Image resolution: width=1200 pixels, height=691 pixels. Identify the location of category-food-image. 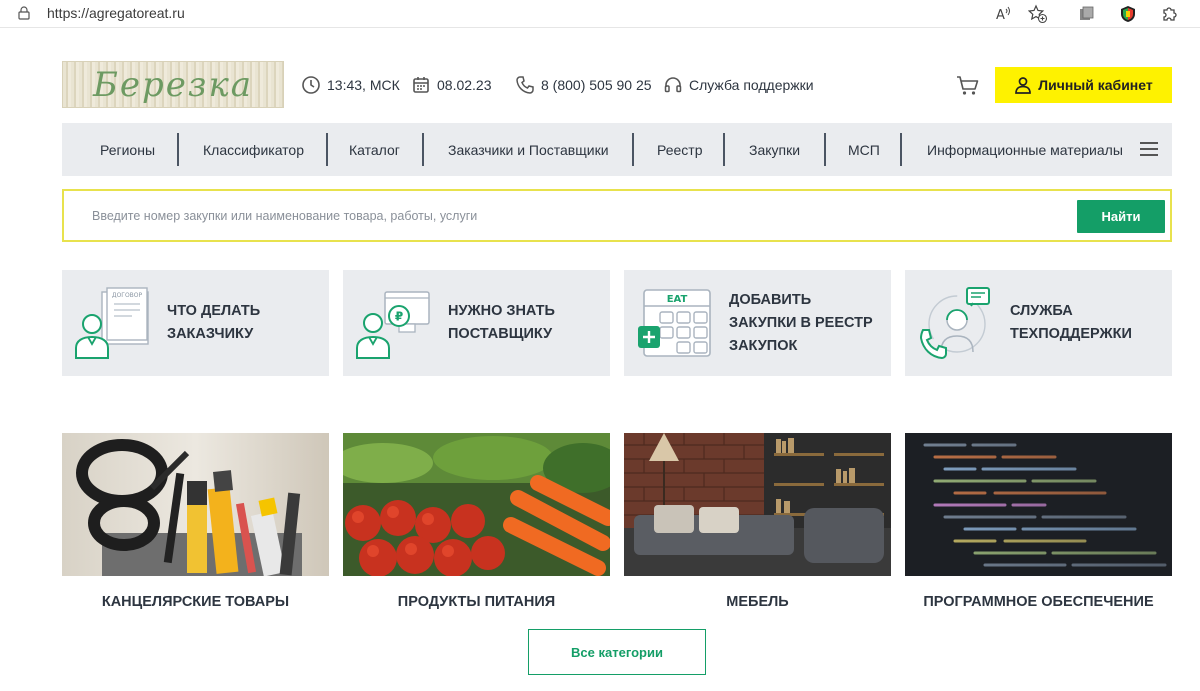
(476, 504).